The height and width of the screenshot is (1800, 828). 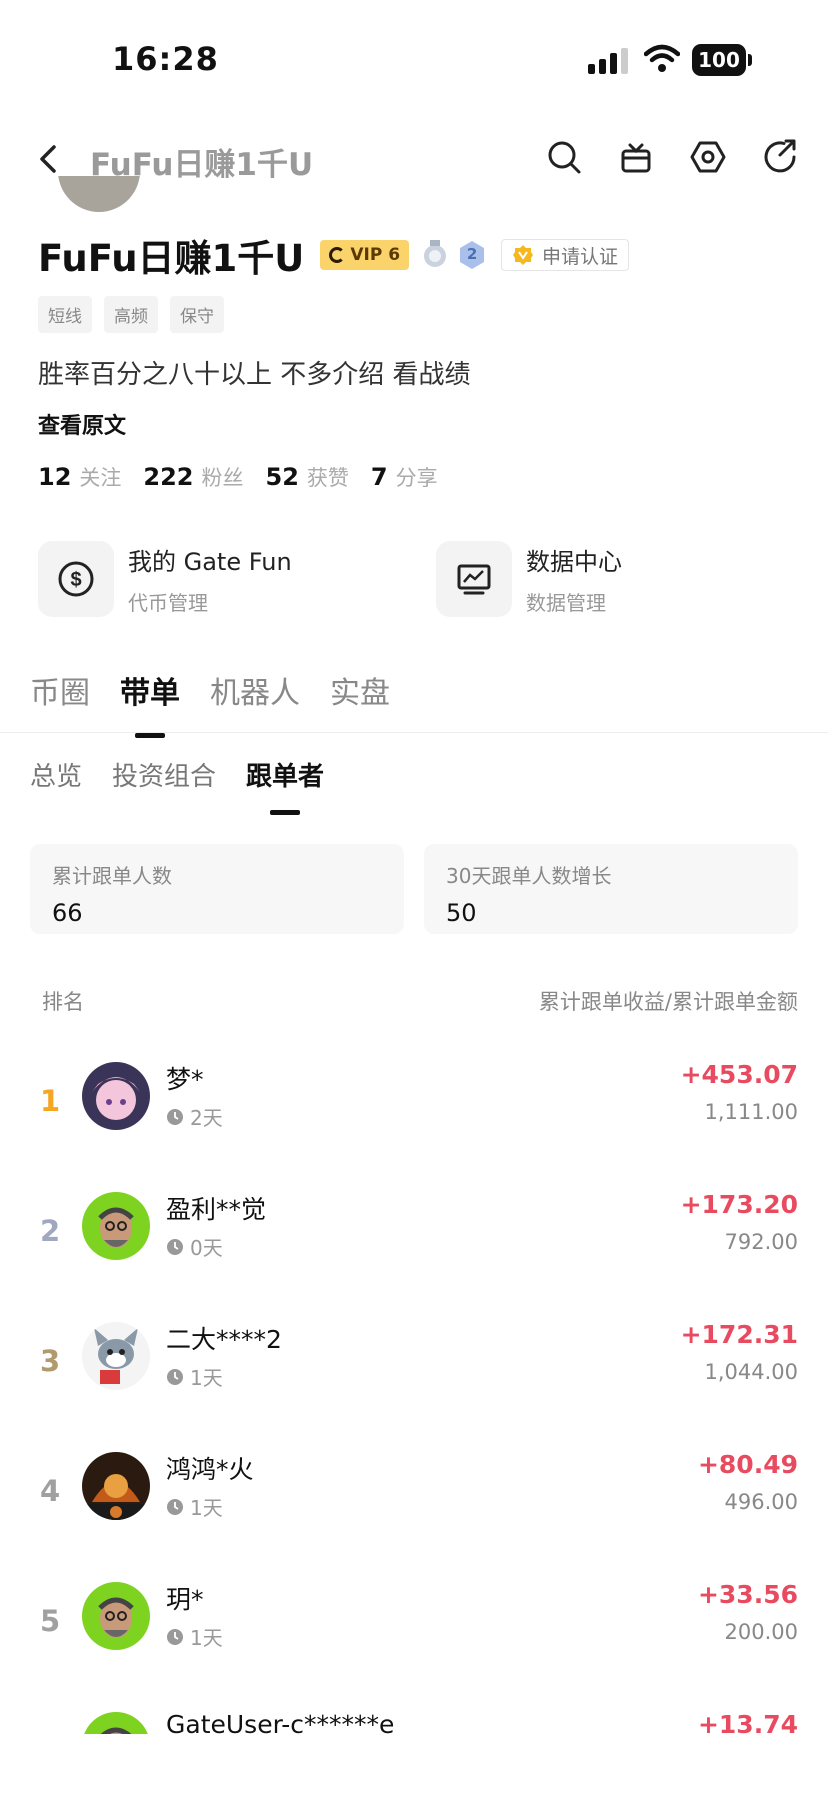 I want to click on summary-label: 30天跟单人数增长, so click(x=529, y=876).